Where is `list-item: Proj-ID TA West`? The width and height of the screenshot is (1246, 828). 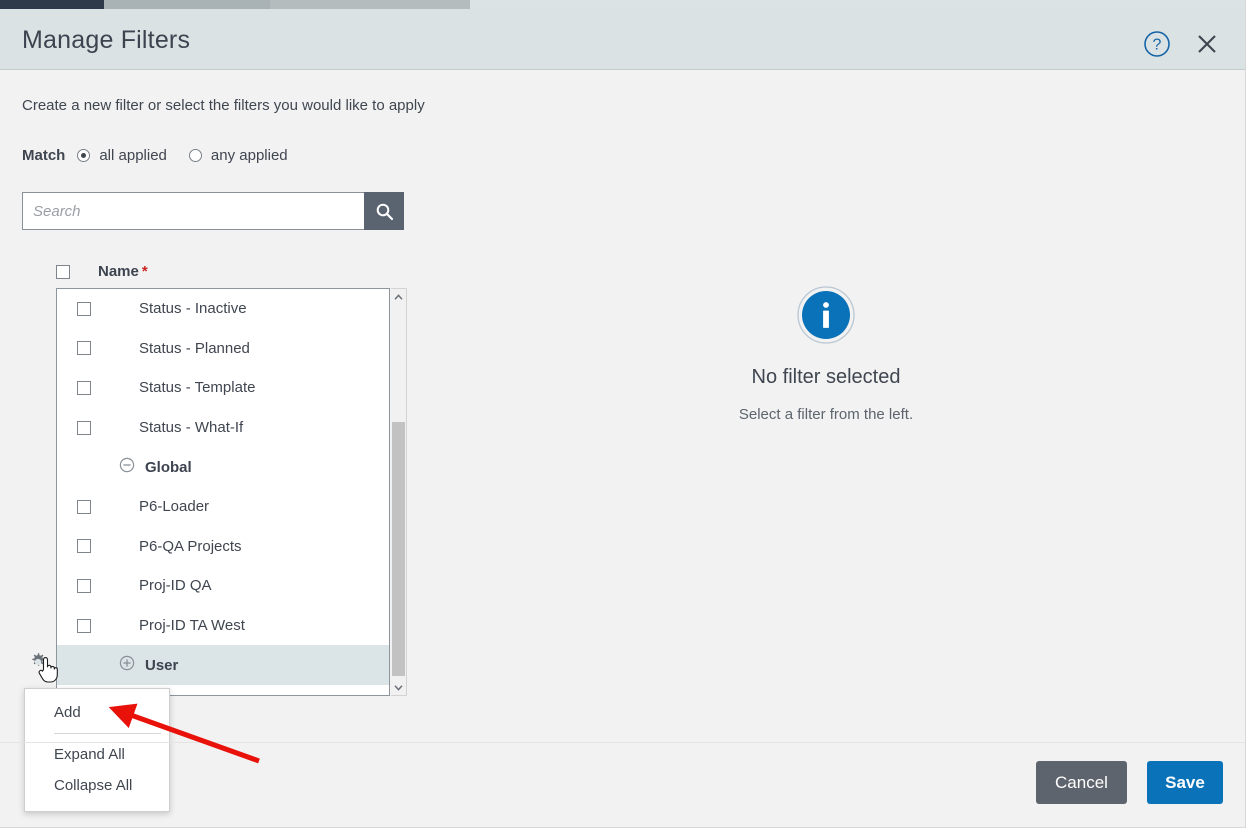
list-item: Proj-ID TA West is located at coordinates (223, 626).